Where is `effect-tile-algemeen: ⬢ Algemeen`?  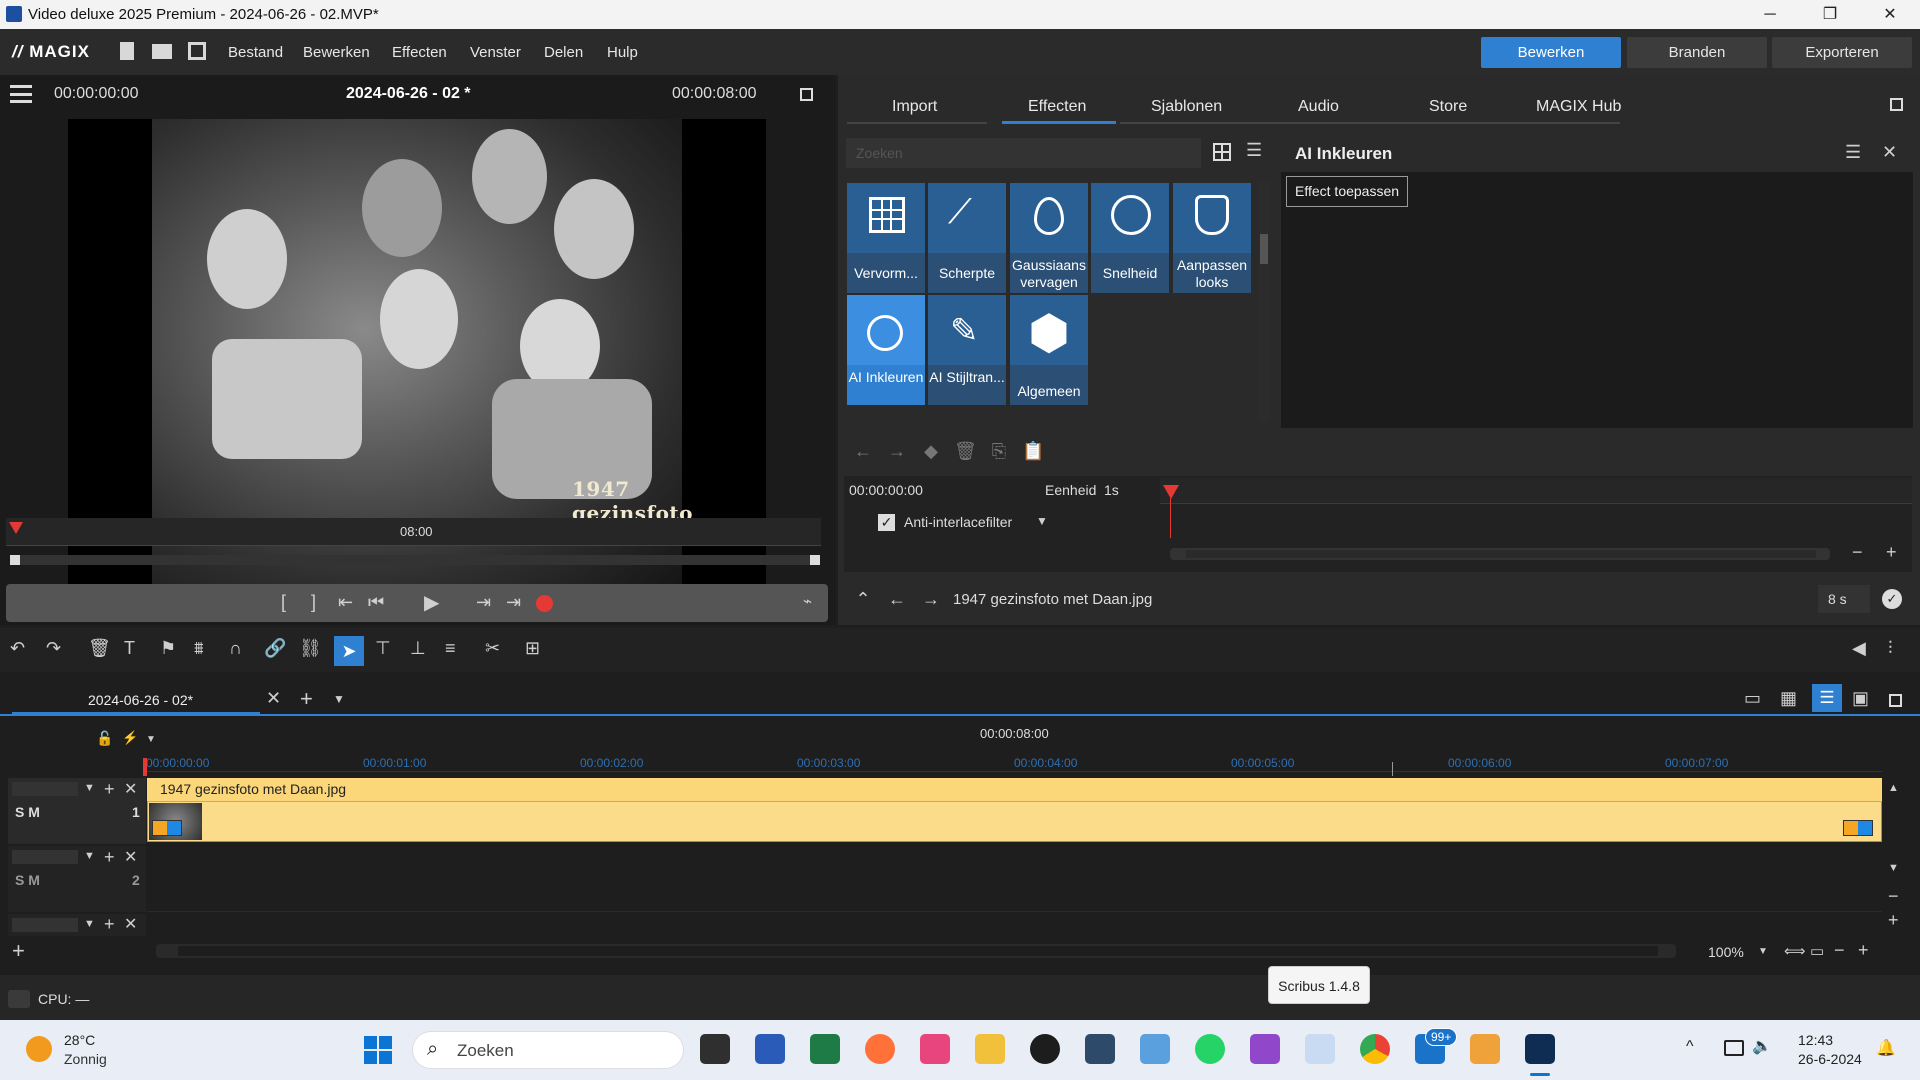 effect-tile-algemeen: ⬢ Algemeen is located at coordinates (1049, 350).